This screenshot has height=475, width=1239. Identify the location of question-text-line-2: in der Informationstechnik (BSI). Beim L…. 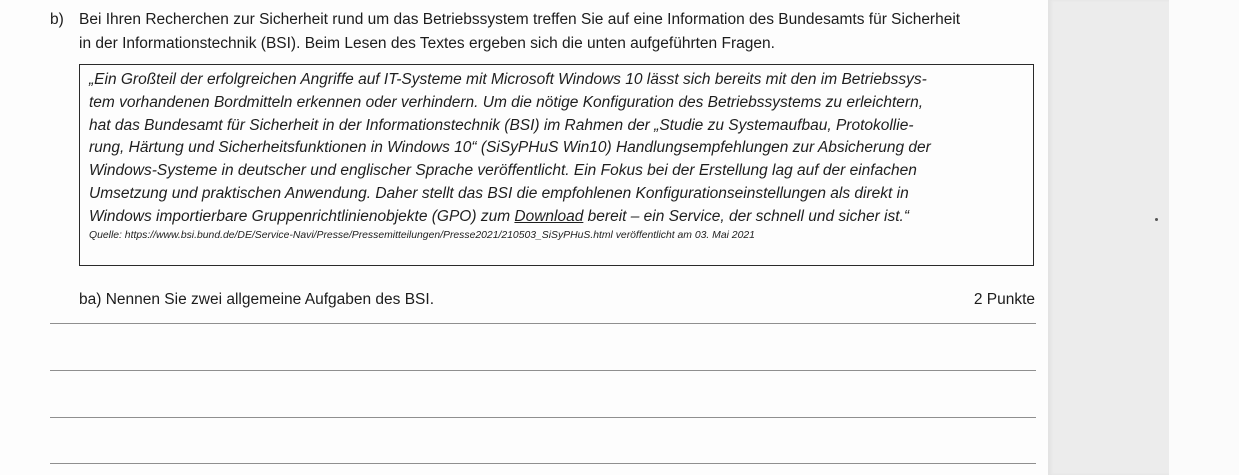
(427, 43).